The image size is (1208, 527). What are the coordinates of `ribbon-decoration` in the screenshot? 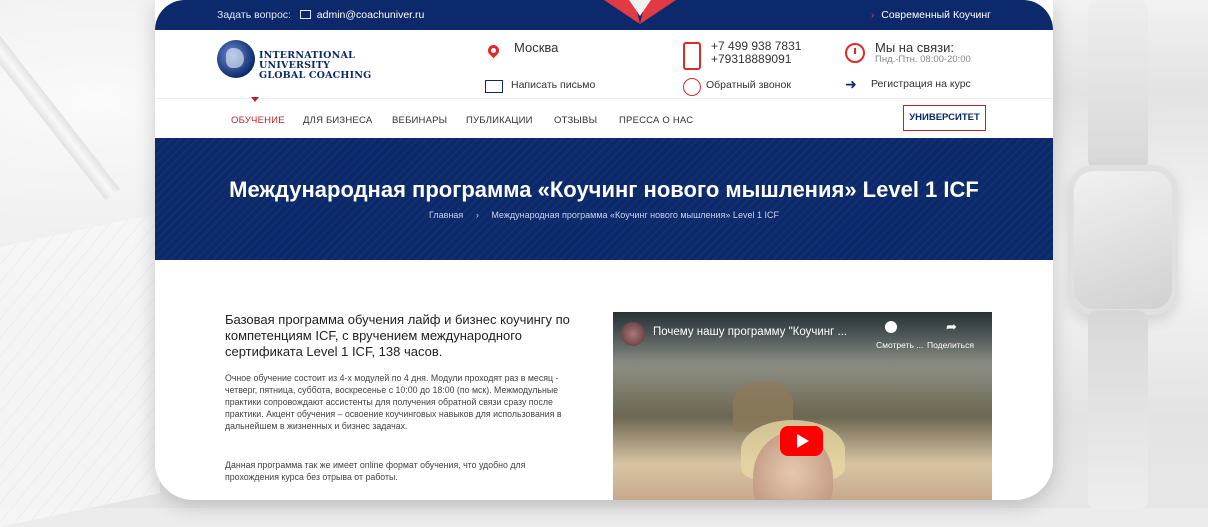 It's located at (640, 12).